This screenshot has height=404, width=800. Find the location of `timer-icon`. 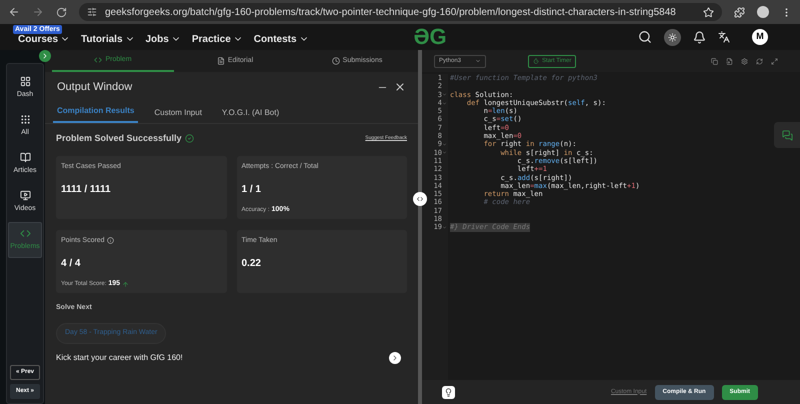

timer-icon is located at coordinates (536, 61).